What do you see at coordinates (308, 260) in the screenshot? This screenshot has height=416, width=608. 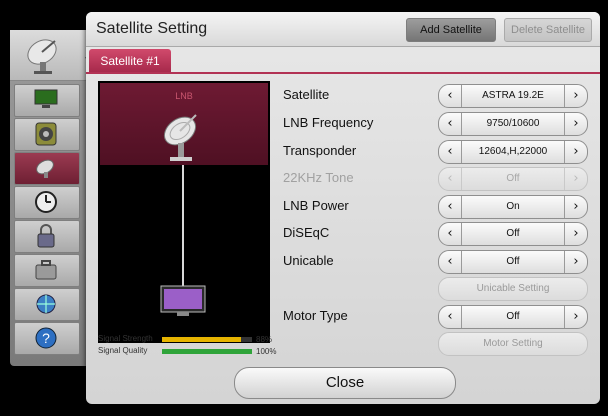 I see `unicable-label: Unicable` at bounding box center [308, 260].